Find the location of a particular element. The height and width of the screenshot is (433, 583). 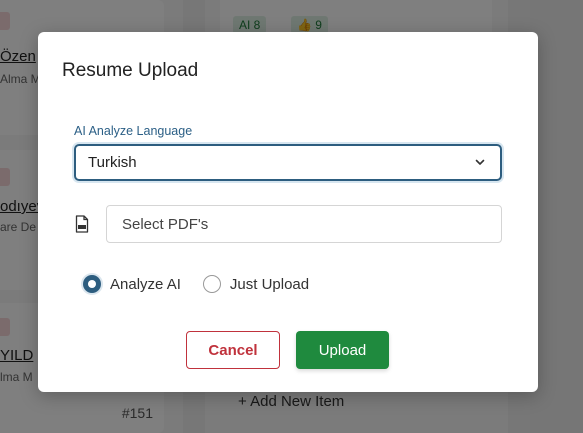

radio-unchecked-indicator is located at coordinates (211, 284).